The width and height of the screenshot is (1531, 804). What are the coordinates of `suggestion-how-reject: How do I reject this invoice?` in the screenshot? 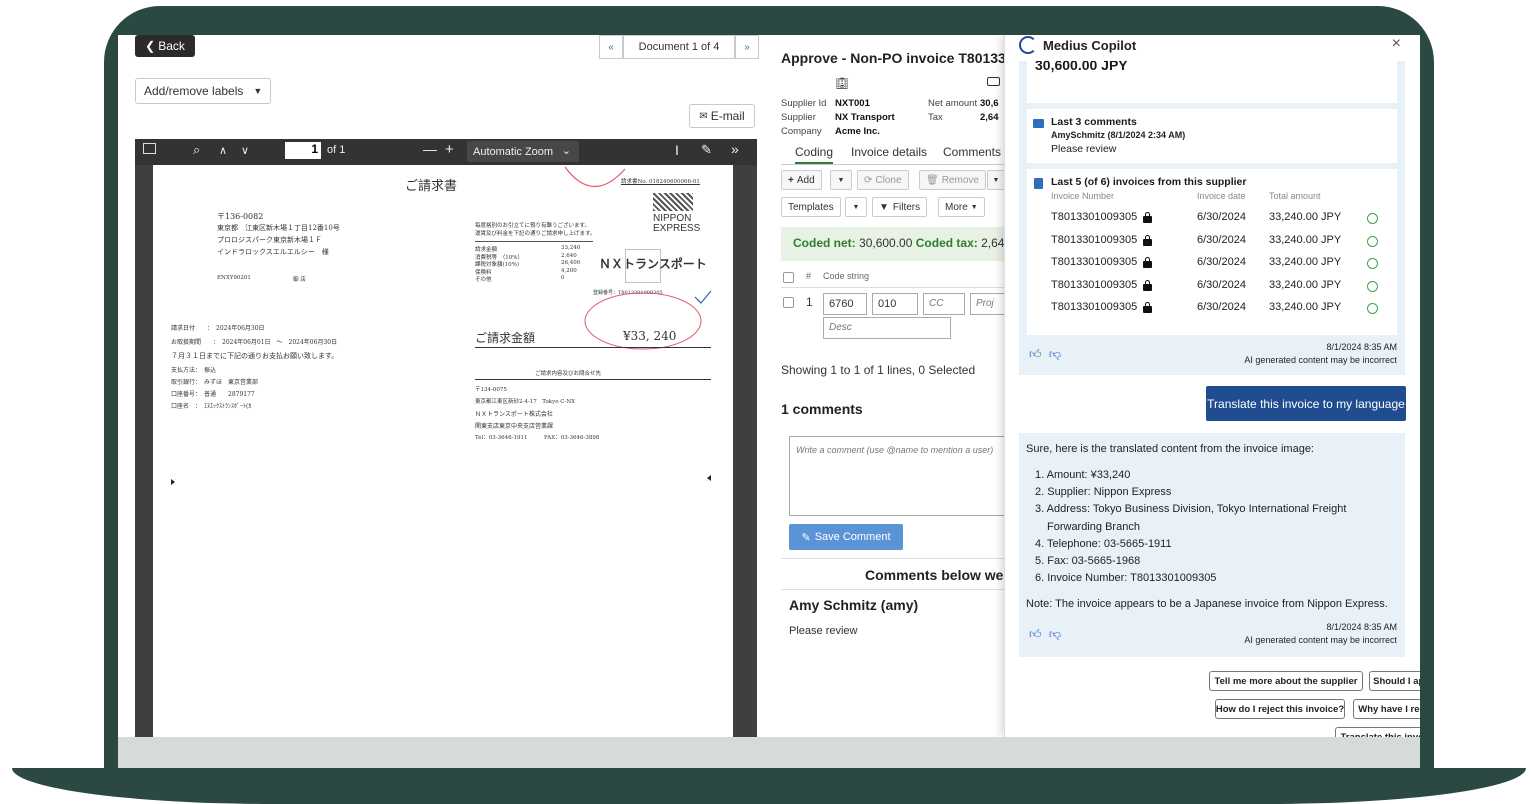 It's located at (1280, 709).